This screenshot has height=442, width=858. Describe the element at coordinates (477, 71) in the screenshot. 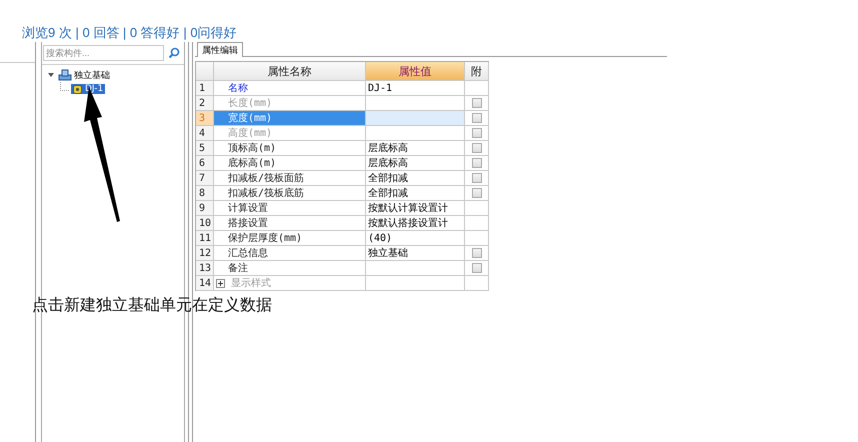

I see `column-header: 附` at that location.